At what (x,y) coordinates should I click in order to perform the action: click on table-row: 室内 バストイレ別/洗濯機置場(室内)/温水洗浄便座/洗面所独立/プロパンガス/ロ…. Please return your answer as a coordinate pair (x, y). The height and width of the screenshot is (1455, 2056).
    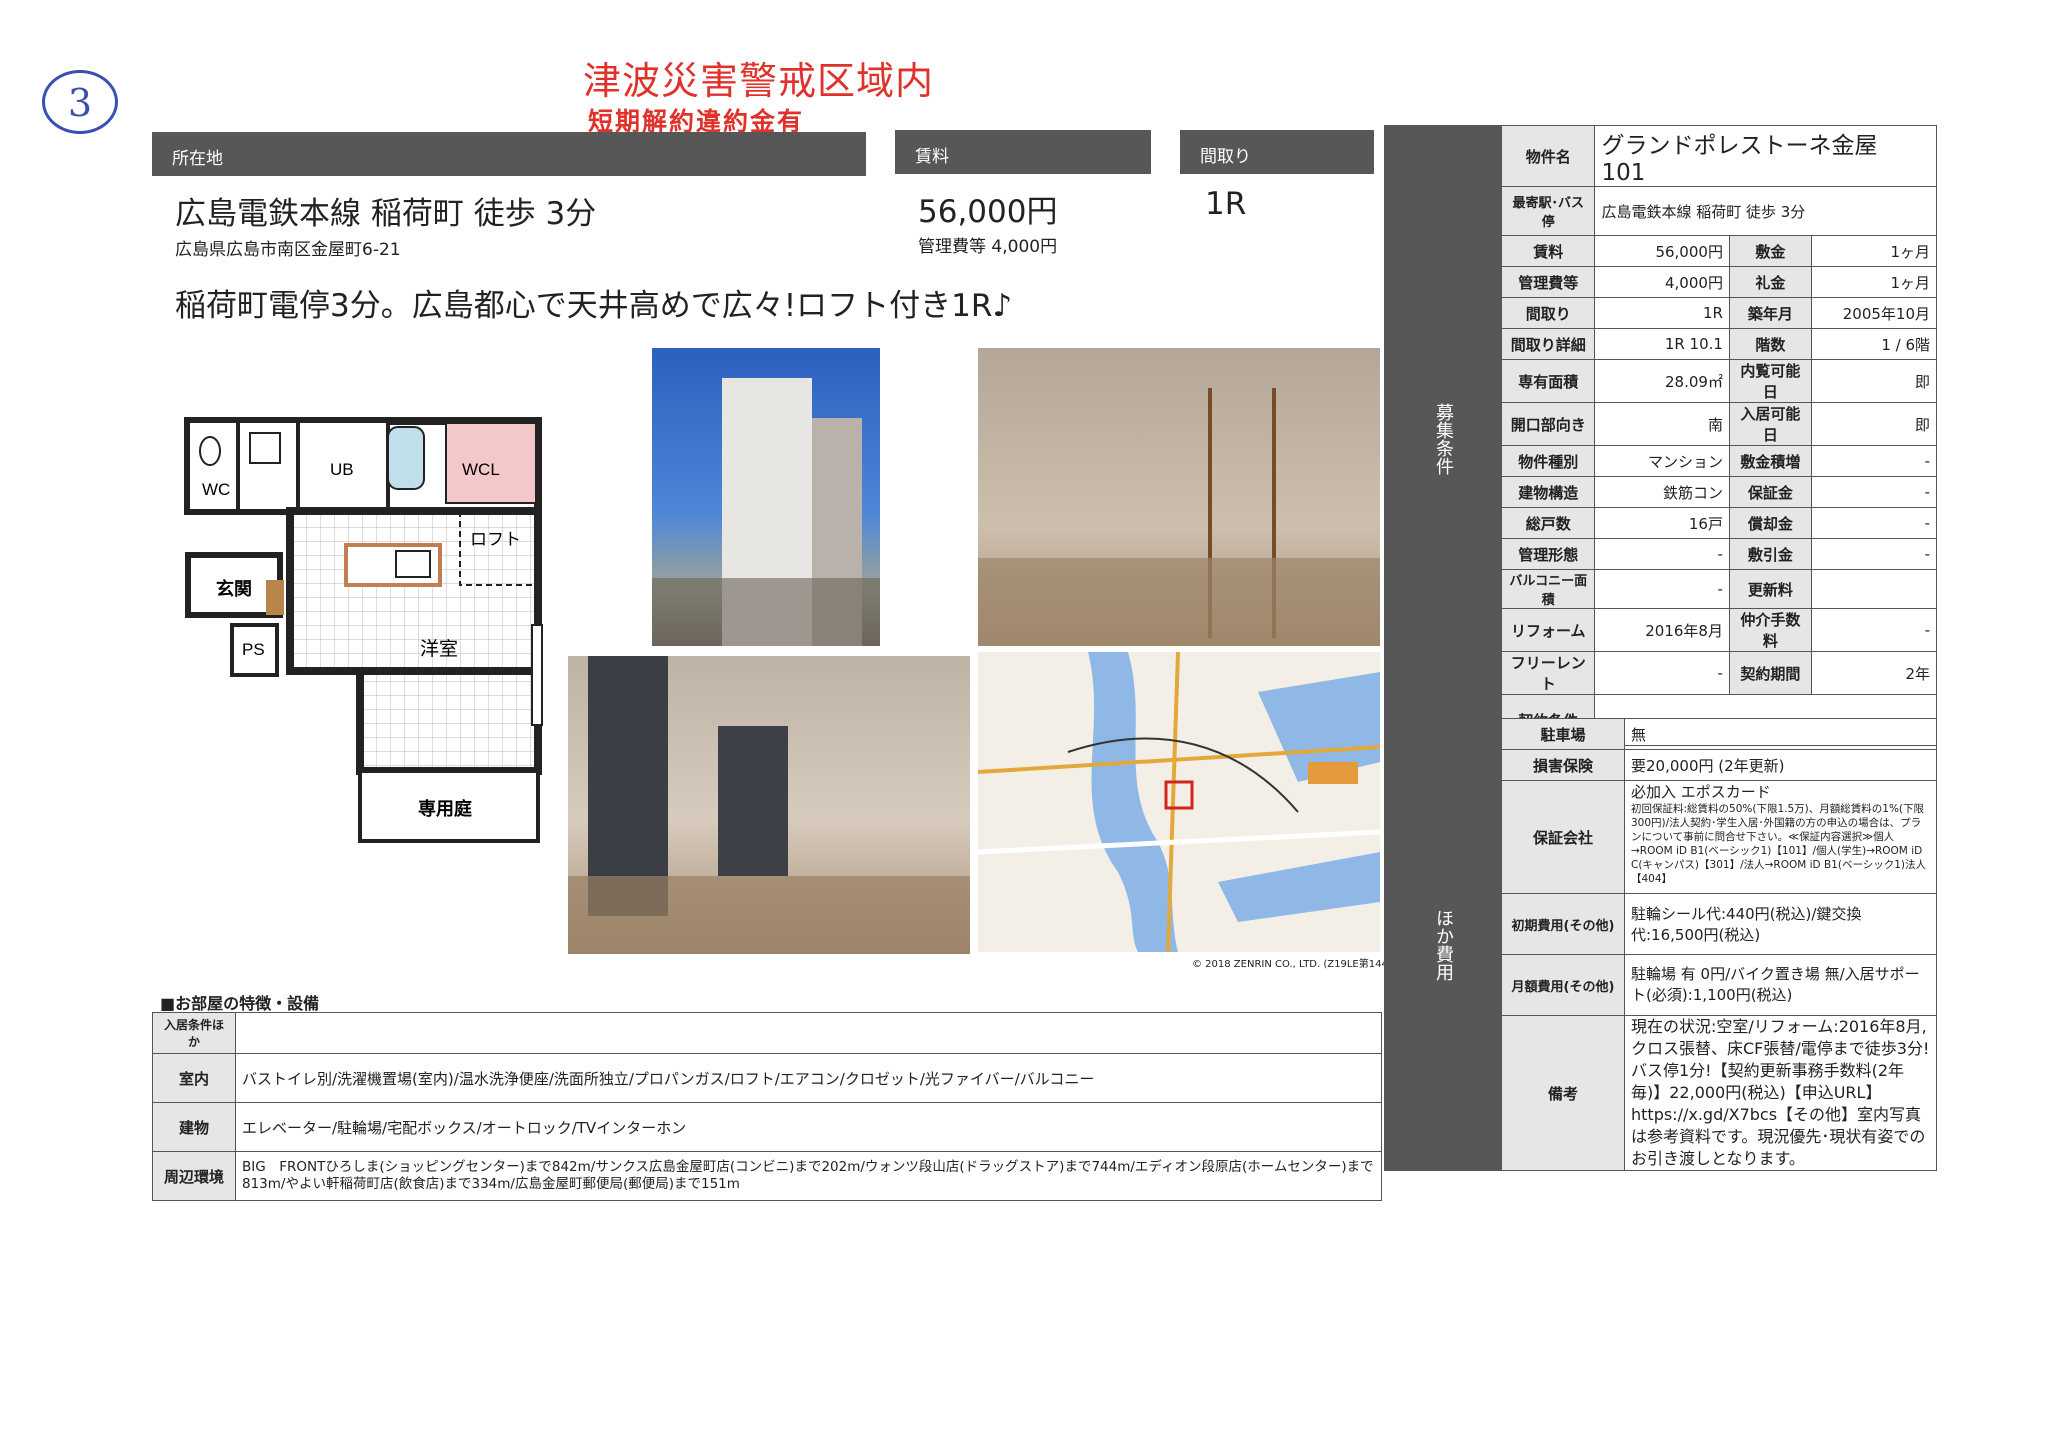
    Looking at the image, I should click on (767, 1078).